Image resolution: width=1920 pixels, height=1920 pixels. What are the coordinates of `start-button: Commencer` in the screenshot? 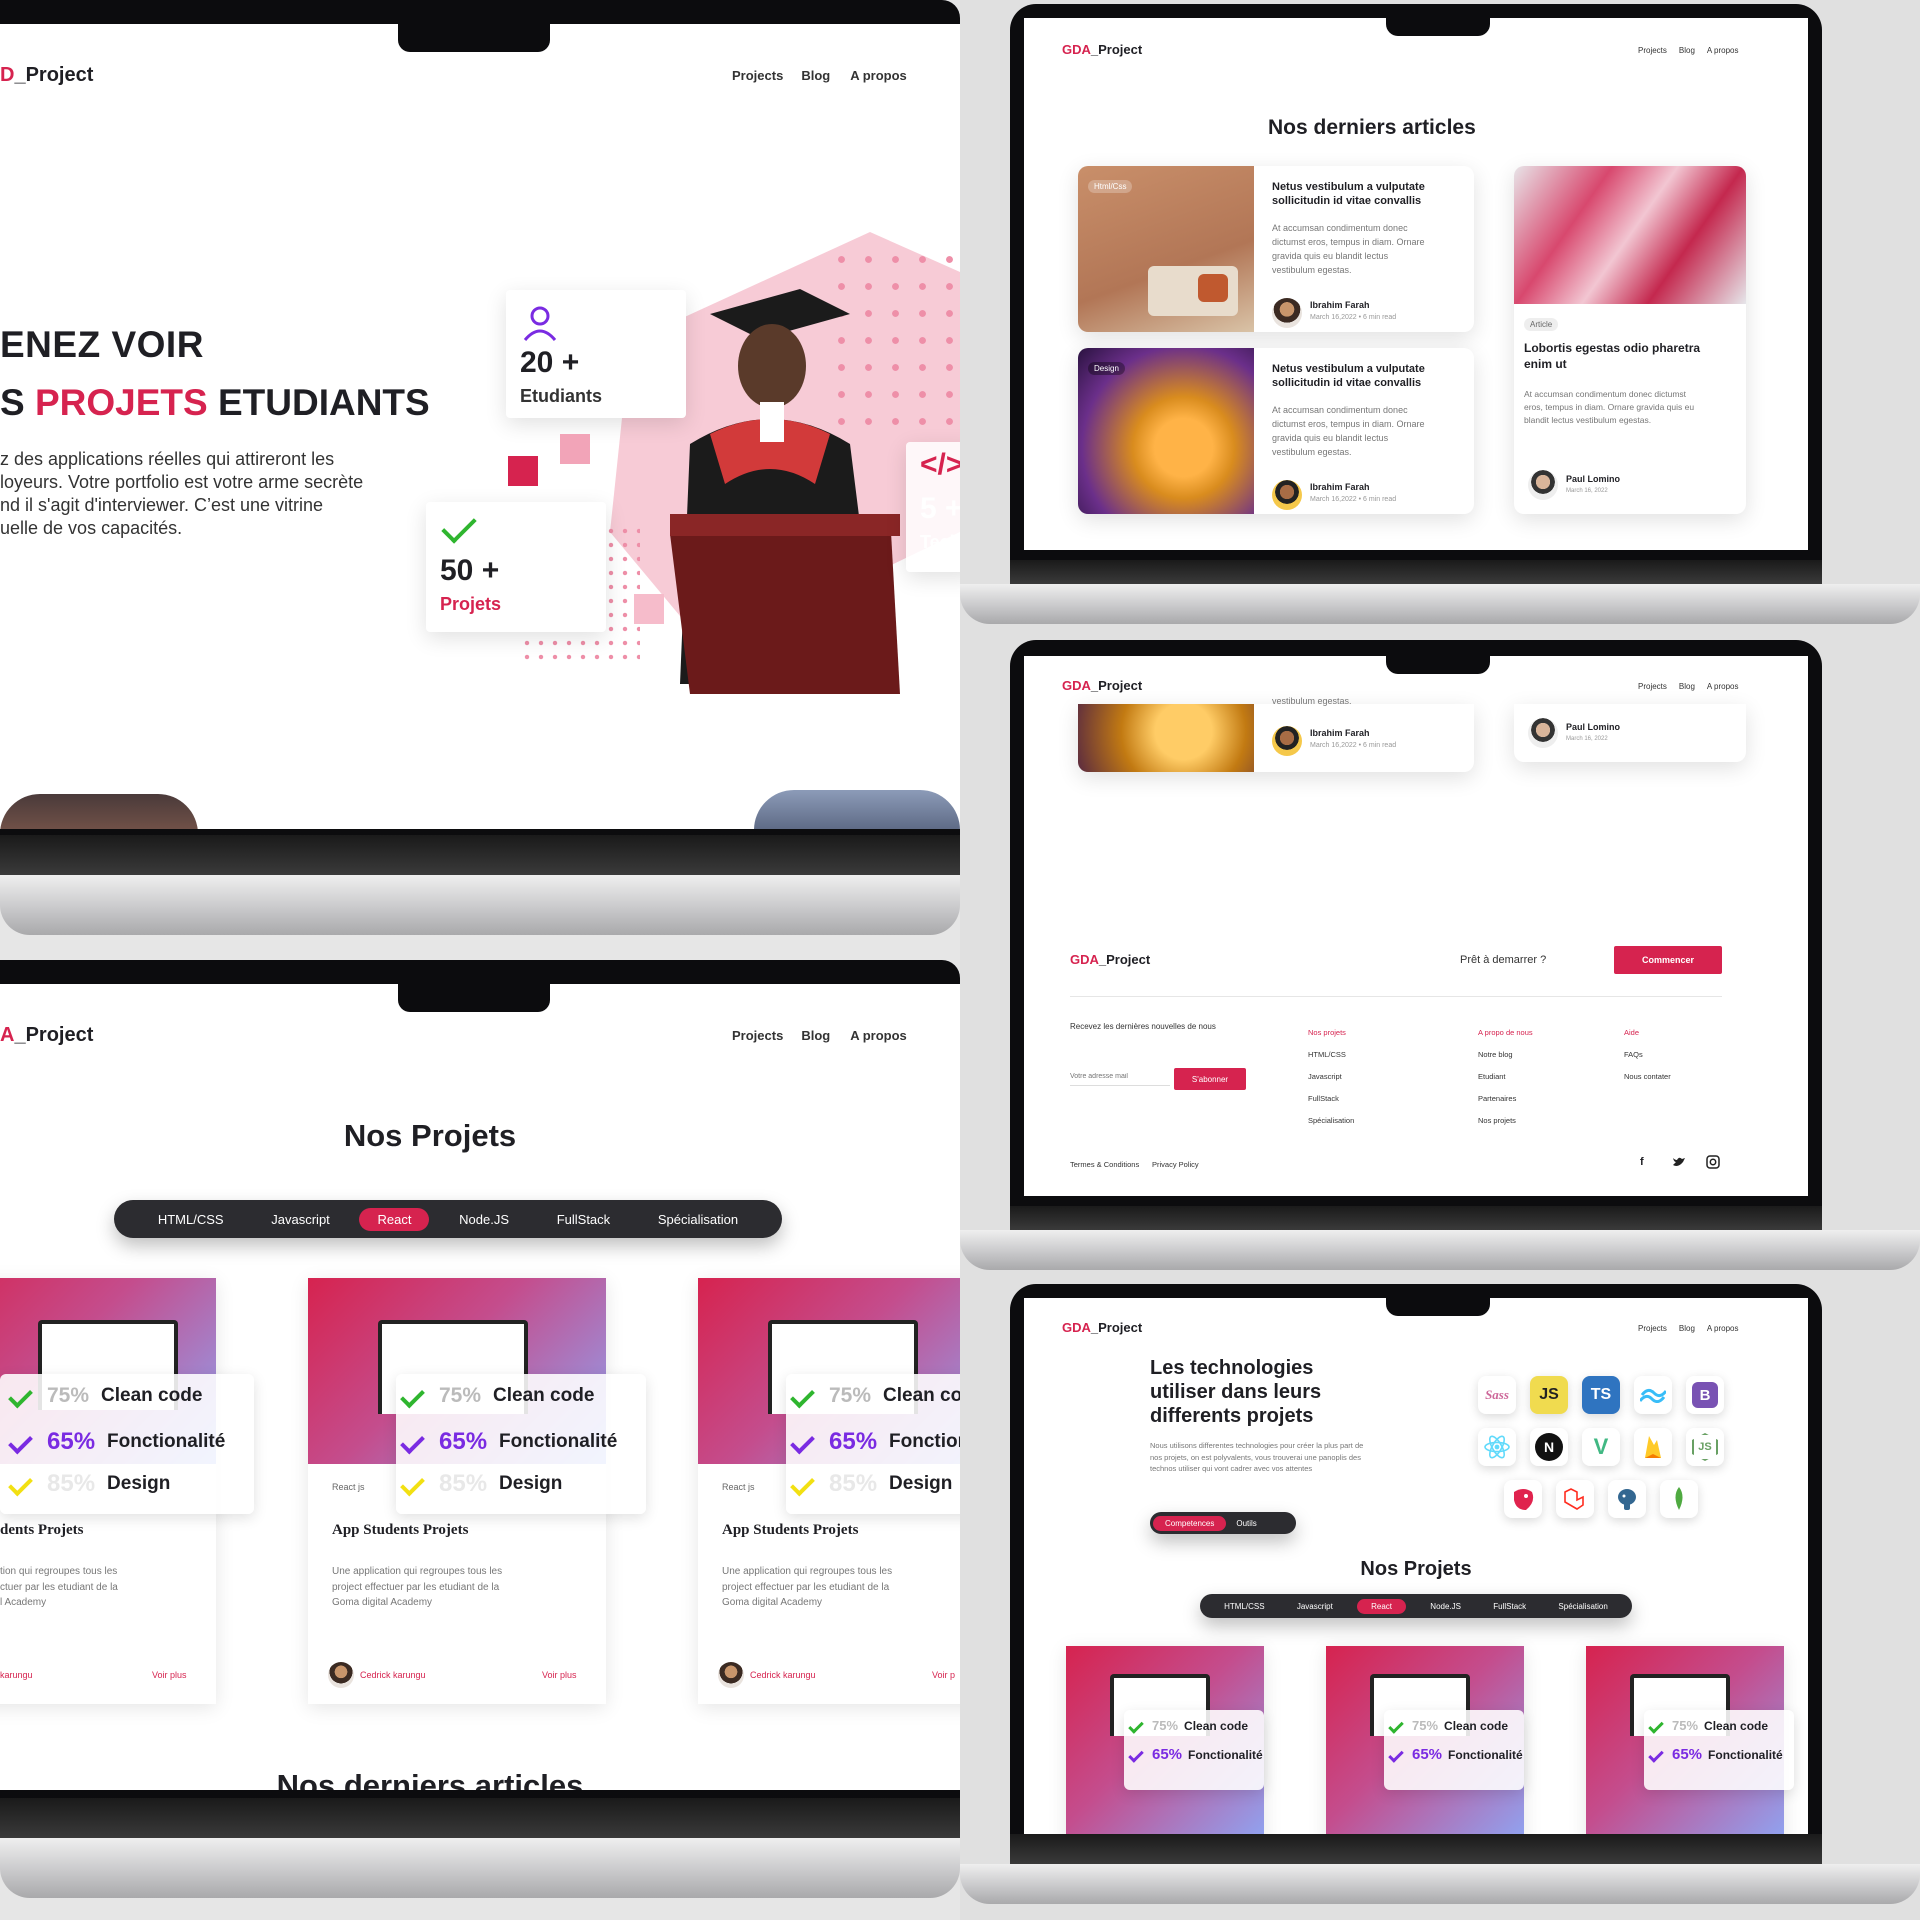 It's located at (1668, 960).